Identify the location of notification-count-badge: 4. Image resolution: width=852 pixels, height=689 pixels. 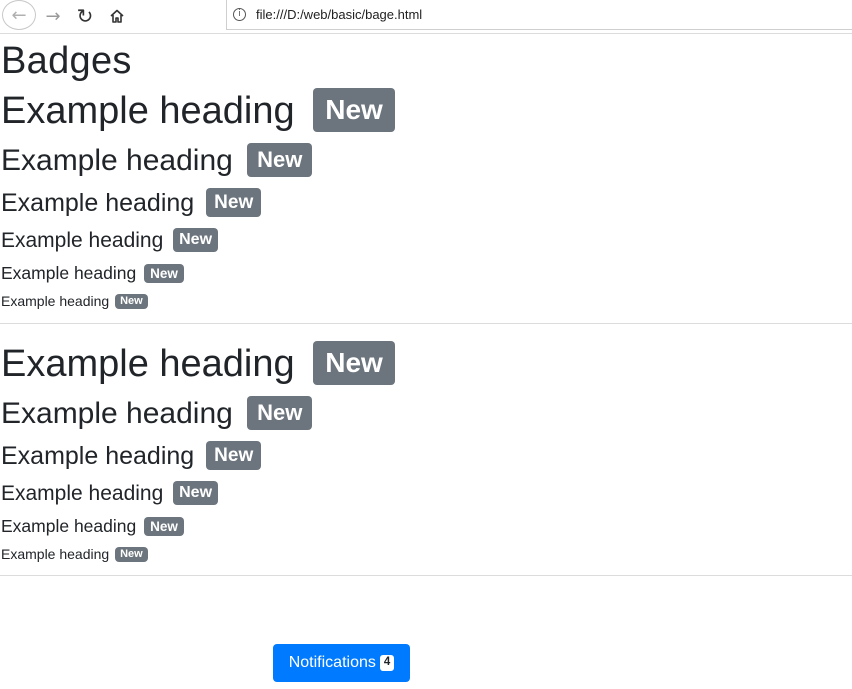
(387, 663).